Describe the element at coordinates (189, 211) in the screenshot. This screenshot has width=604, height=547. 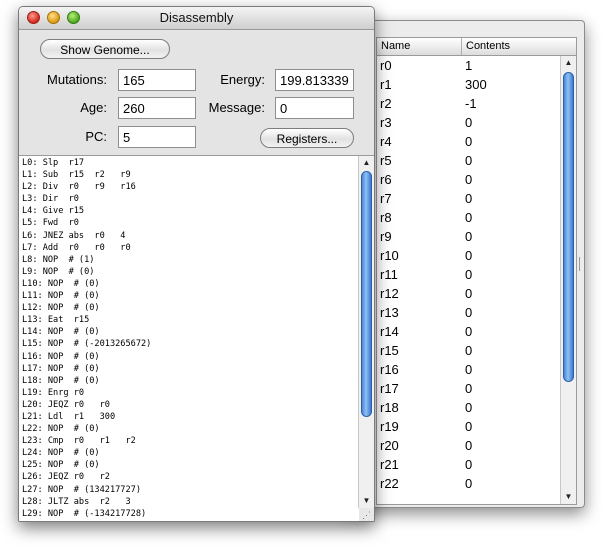
I see `code-line: L4: Give r15` at that location.